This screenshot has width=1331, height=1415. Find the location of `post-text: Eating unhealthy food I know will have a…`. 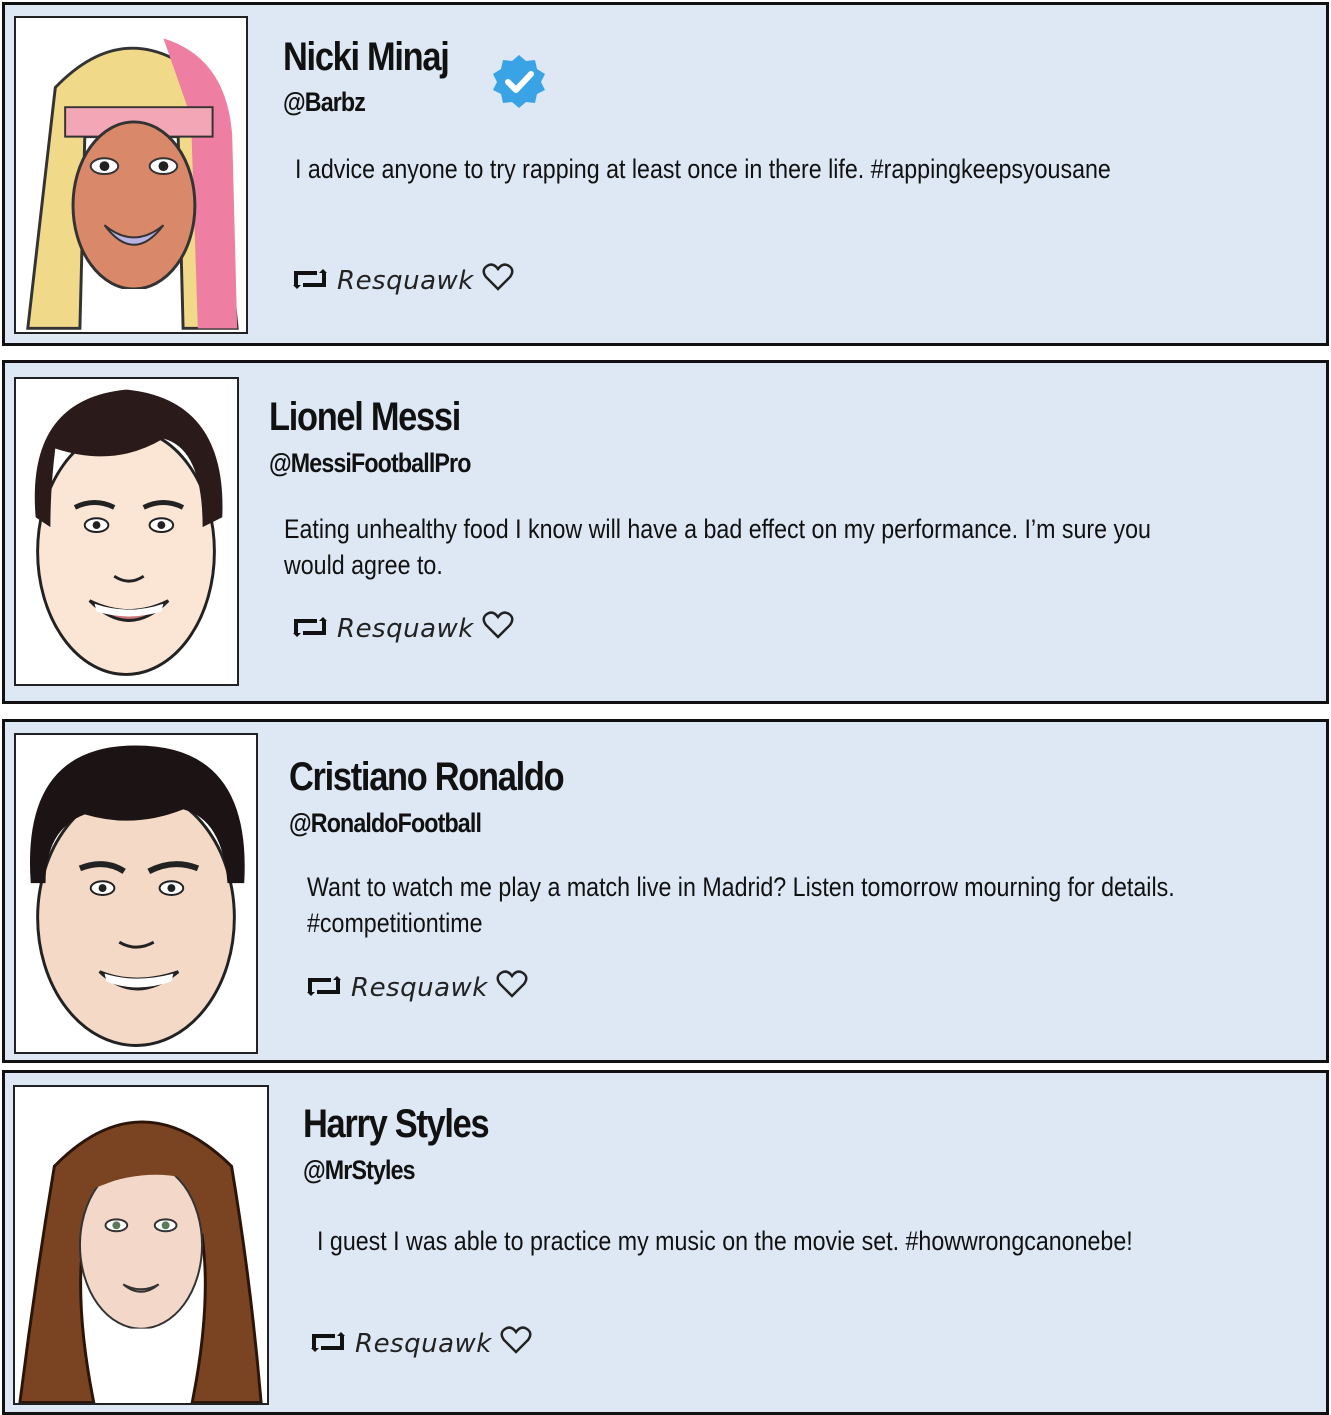

post-text: Eating unhealthy food I know will have a… is located at coordinates (717, 547).